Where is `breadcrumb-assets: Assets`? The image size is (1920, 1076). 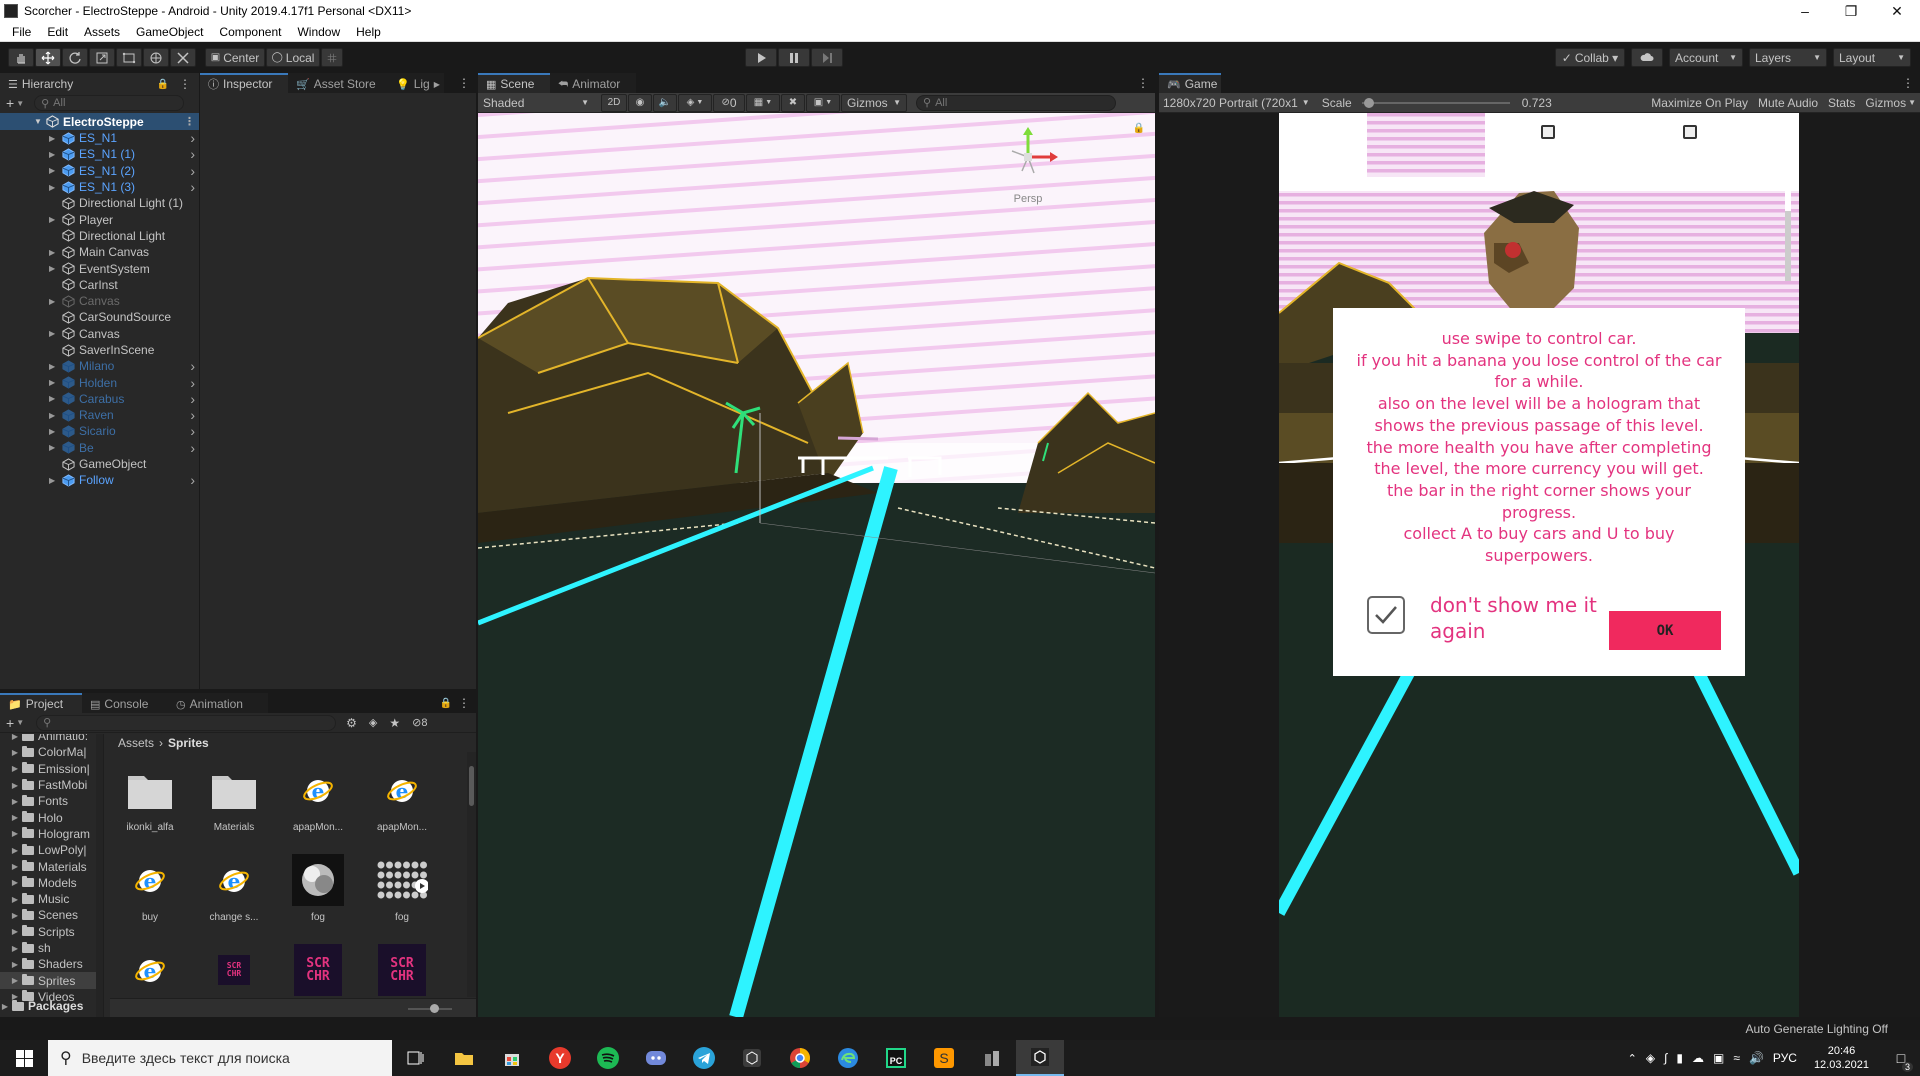
breadcrumb-assets: Assets is located at coordinates (136, 743).